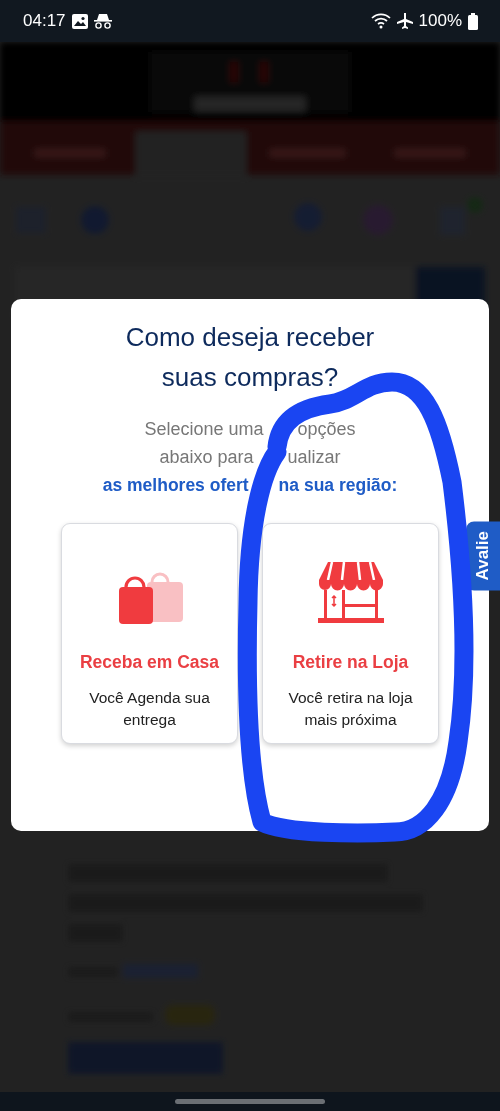 The width and height of the screenshot is (500, 1111). Describe the element at coordinates (149, 597) in the screenshot. I see `shopping-bags-icon` at that location.